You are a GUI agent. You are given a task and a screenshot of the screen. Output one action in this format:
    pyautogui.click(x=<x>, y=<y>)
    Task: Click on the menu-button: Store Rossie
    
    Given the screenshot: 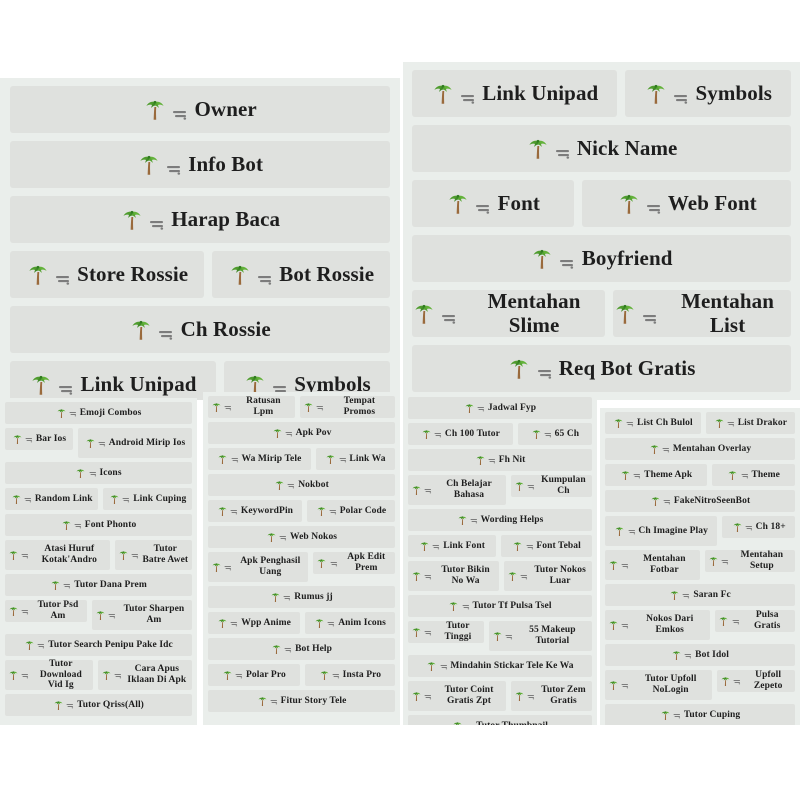 What is the action you would take?
    pyautogui.click(x=107, y=274)
    